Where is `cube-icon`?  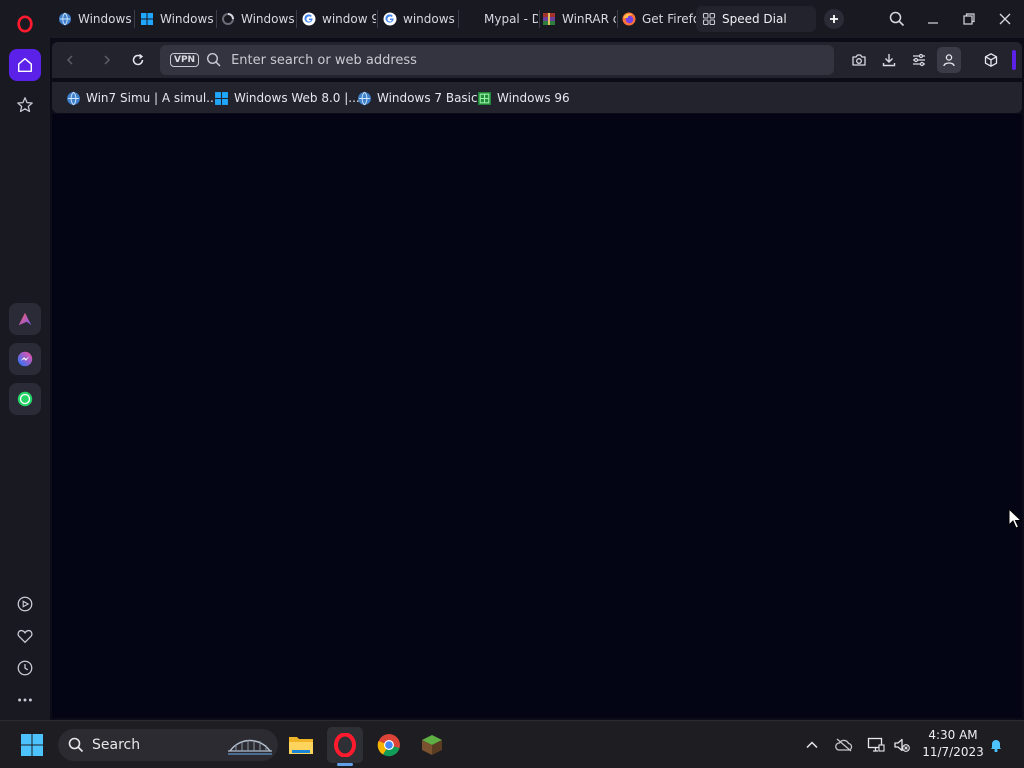 cube-icon is located at coordinates (991, 60).